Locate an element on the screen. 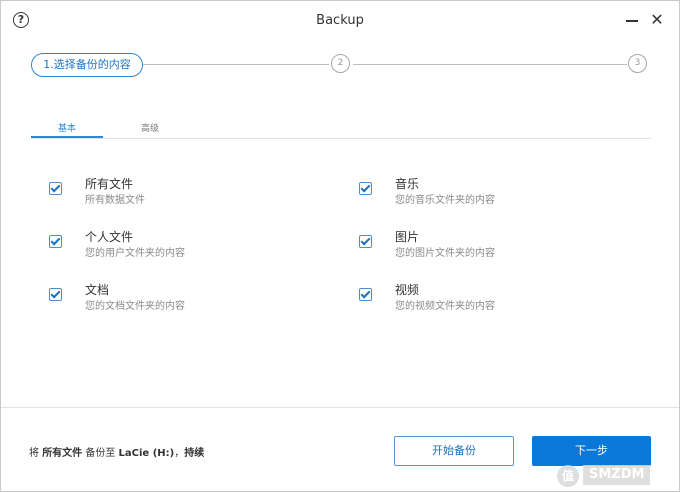 The width and height of the screenshot is (680, 492). minimize-icon is located at coordinates (632, 21).